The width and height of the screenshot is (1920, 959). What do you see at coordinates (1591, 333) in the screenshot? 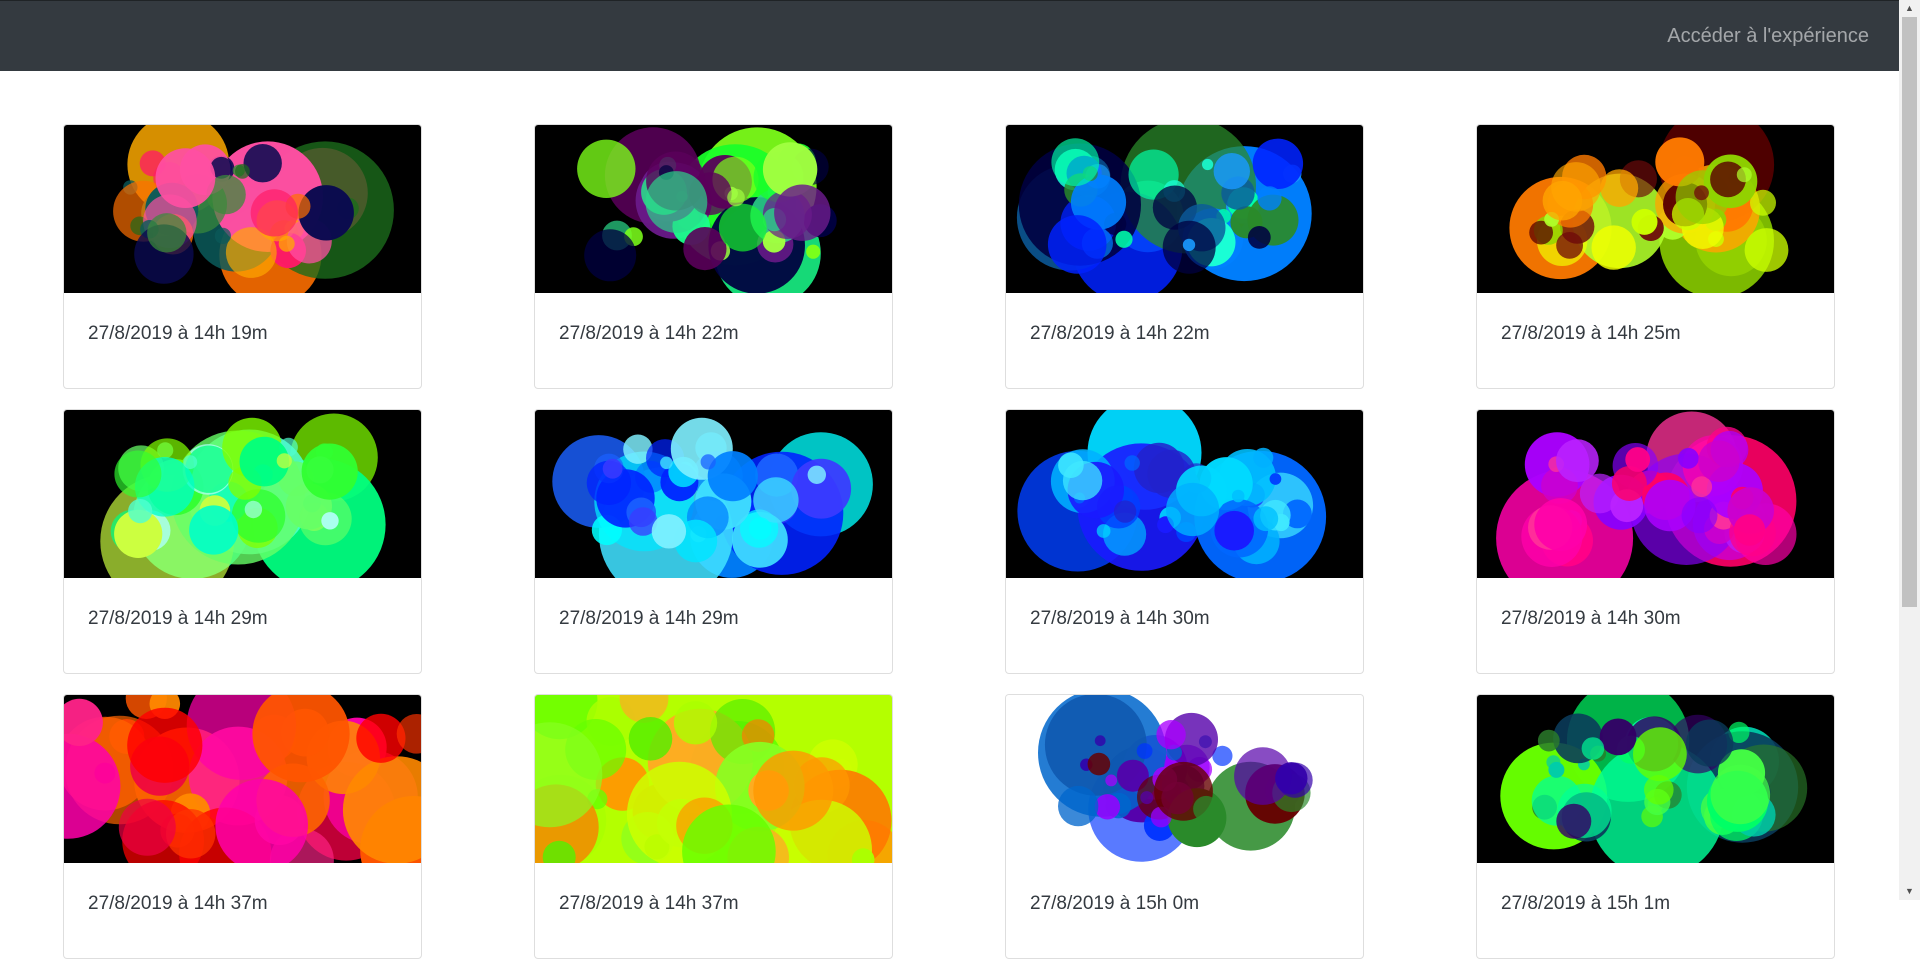
I see `card-date: 27/8/2019 à 14h 25m` at bounding box center [1591, 333].